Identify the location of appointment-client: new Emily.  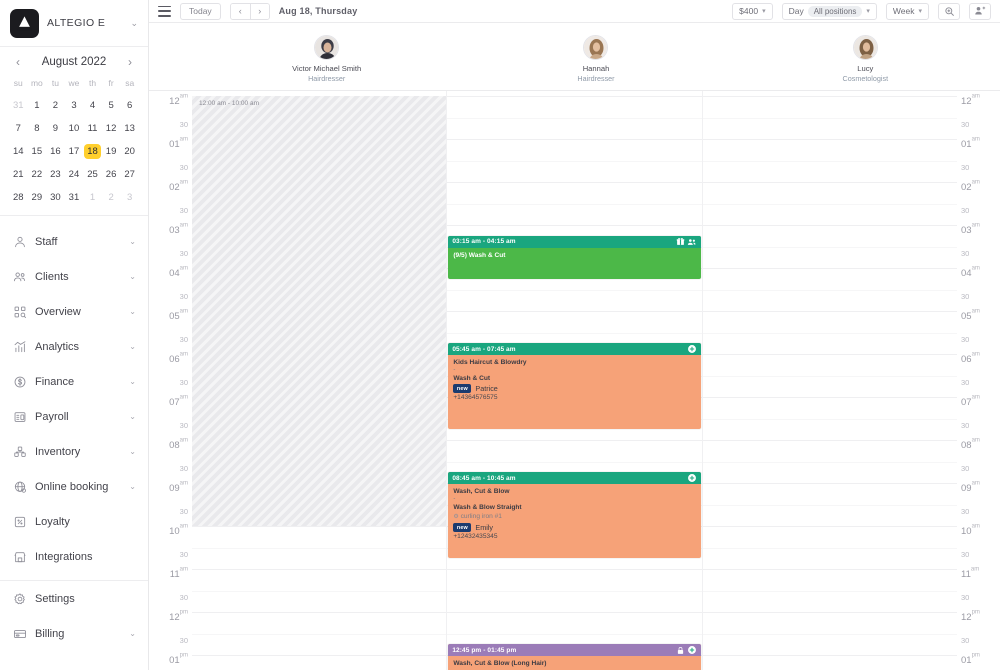
(574, 528).